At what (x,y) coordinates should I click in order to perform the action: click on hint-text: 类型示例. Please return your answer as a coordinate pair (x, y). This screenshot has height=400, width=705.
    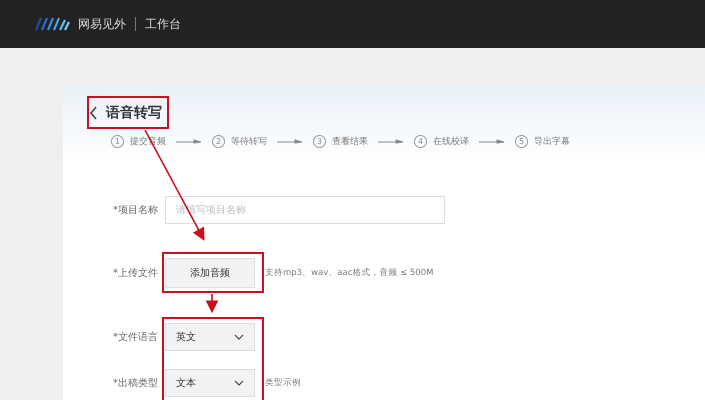
    Looking at the image, I should click on (283, 383).